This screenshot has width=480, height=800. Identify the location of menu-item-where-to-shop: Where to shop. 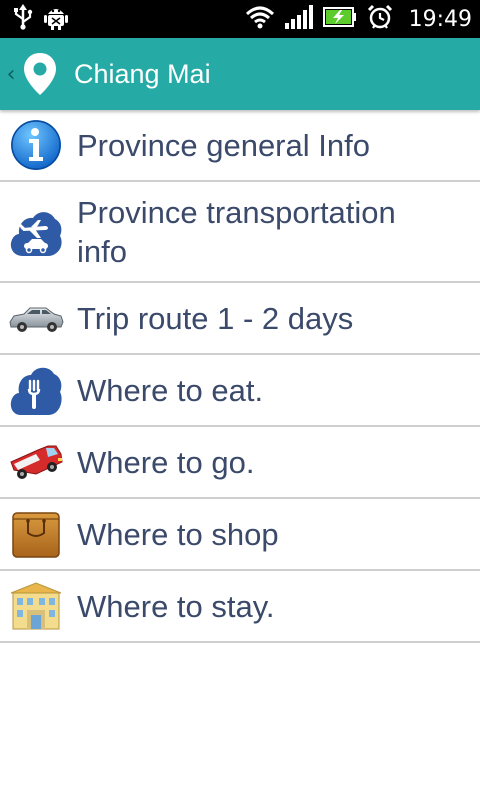
(240, 535).